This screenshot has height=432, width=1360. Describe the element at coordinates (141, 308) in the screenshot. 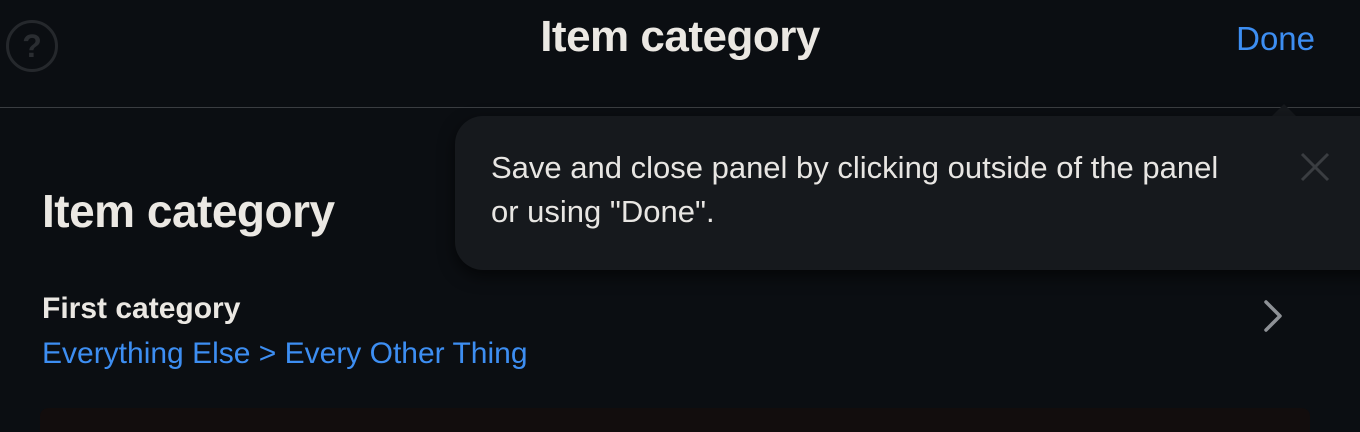

I see `first-category-label: First category` at that location.